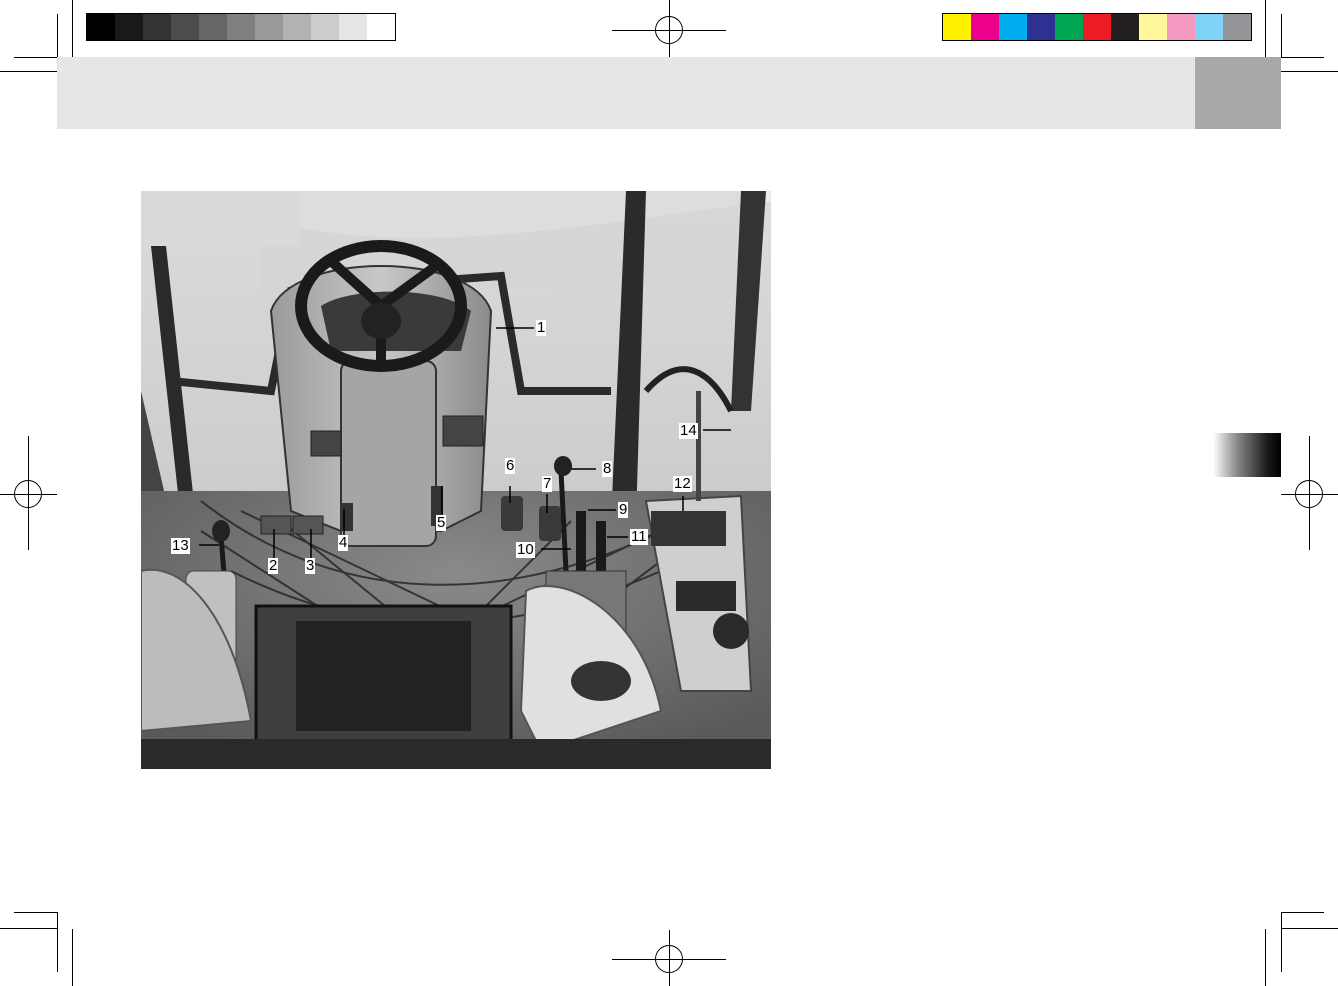 This screenshot has width=1338, height=986. Describe the element at coordinates (510, 465) in the screenshot. I see `callout-6: 6` at that location.